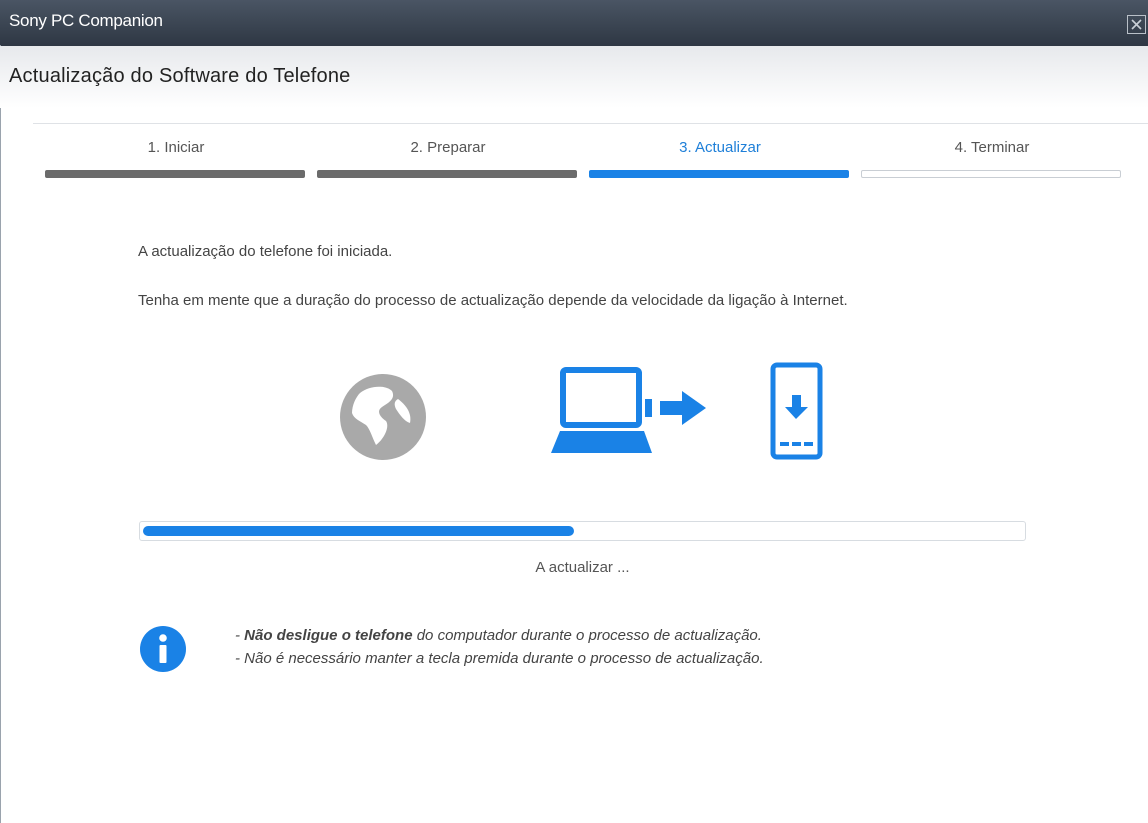 This screenshot has height=823, width=1148. What do you see at coordinates (383, 417) in the screenshot?
I see `globe-icon` at bounding box center [383, 417].